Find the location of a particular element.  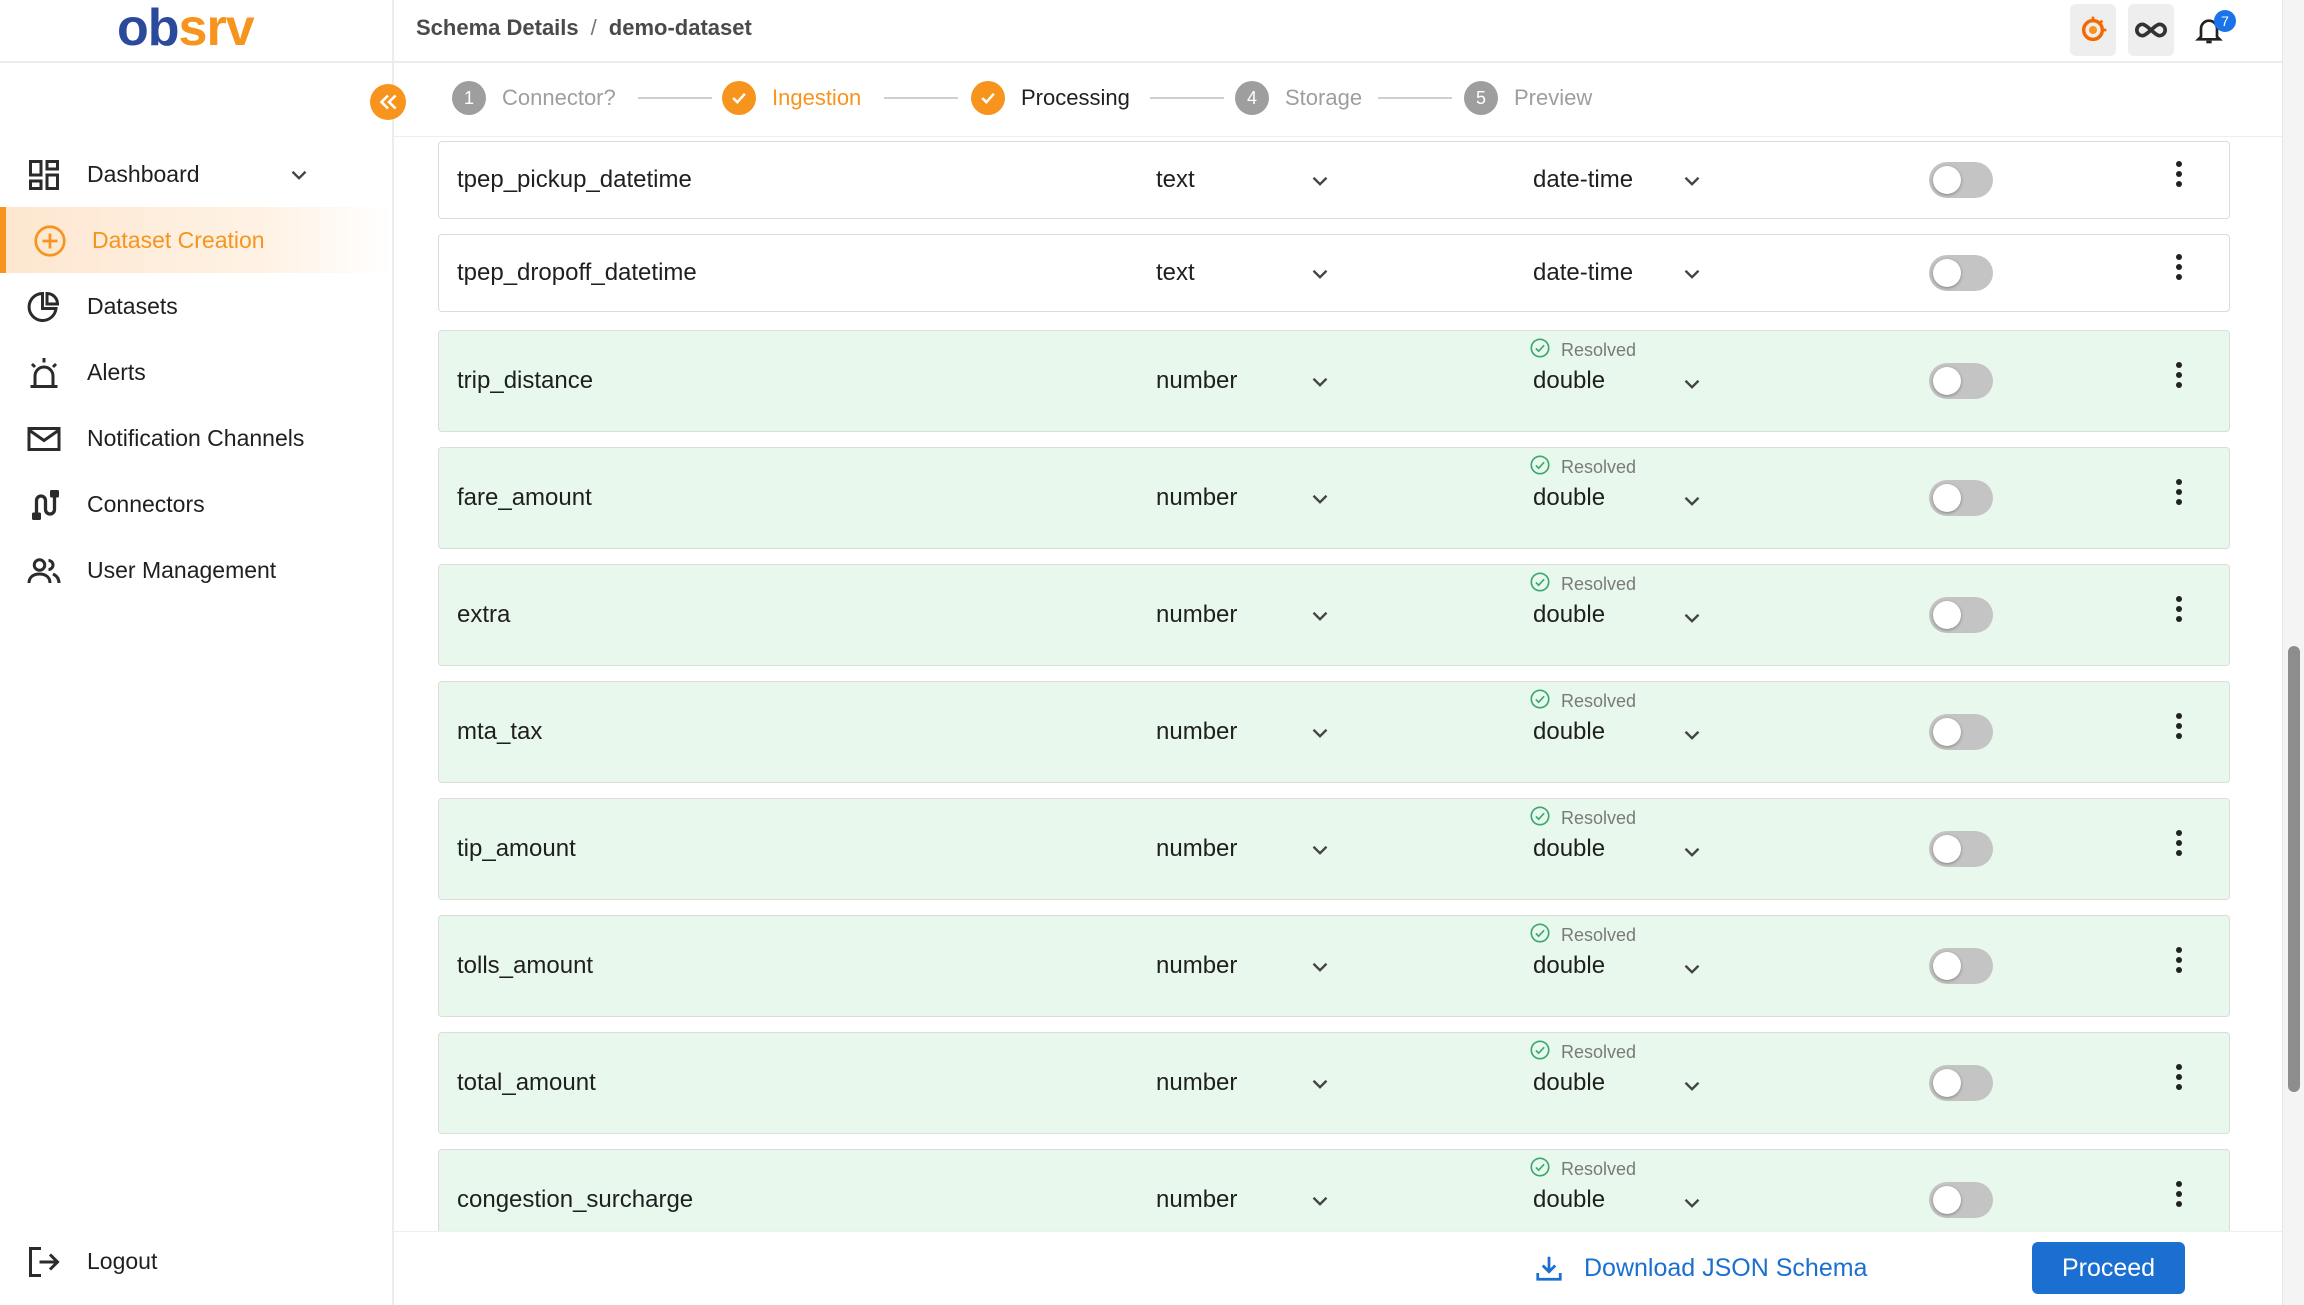

step-processing: Processing is located at coordinates (1050, 98).